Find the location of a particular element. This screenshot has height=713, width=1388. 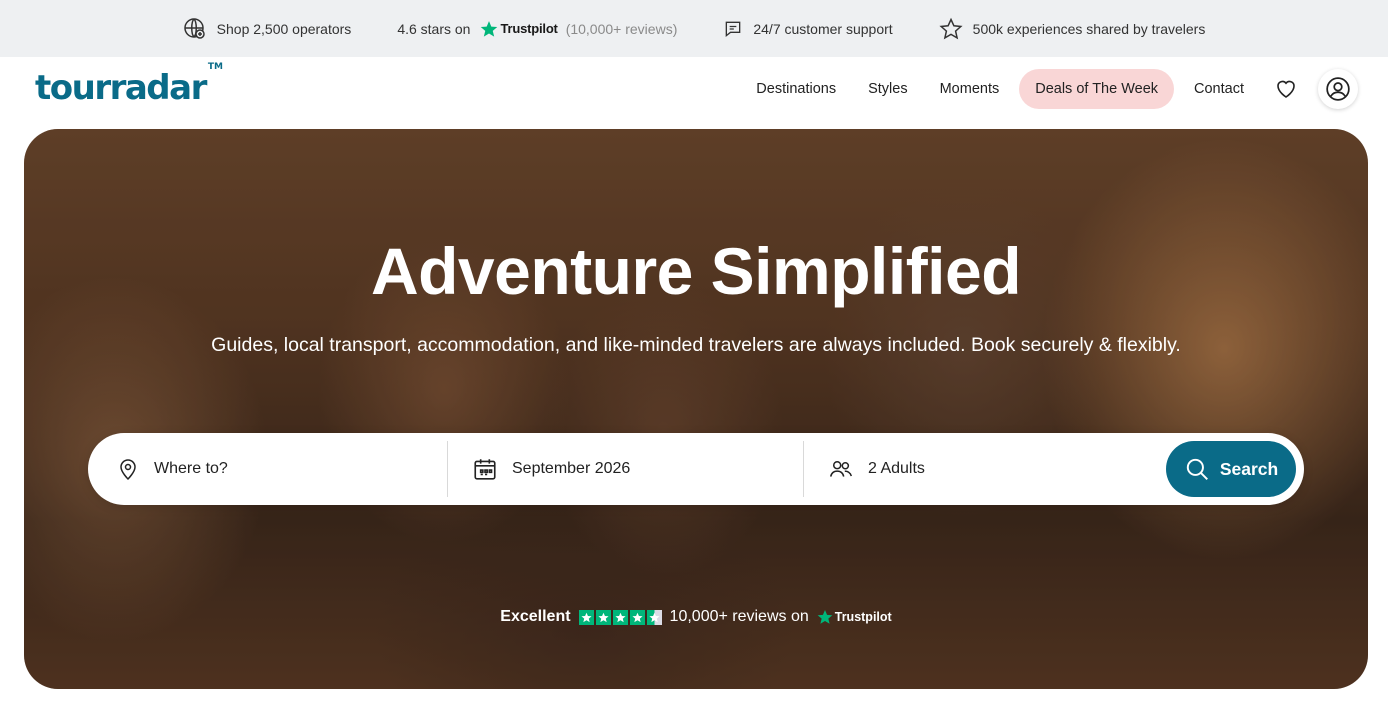

destination-field: Where to? is located at coordinates (268, 469).